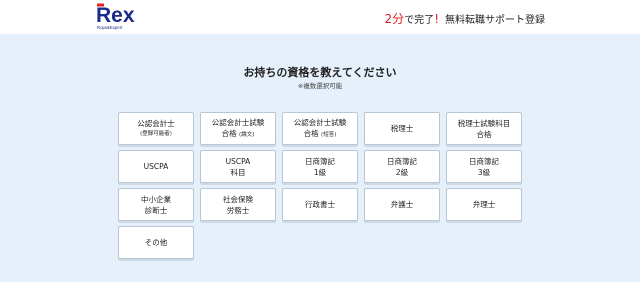 The width and height of the screenshot is (640, 282). I want to click on option-sublabel: (登録可能者), so click(156, 133).